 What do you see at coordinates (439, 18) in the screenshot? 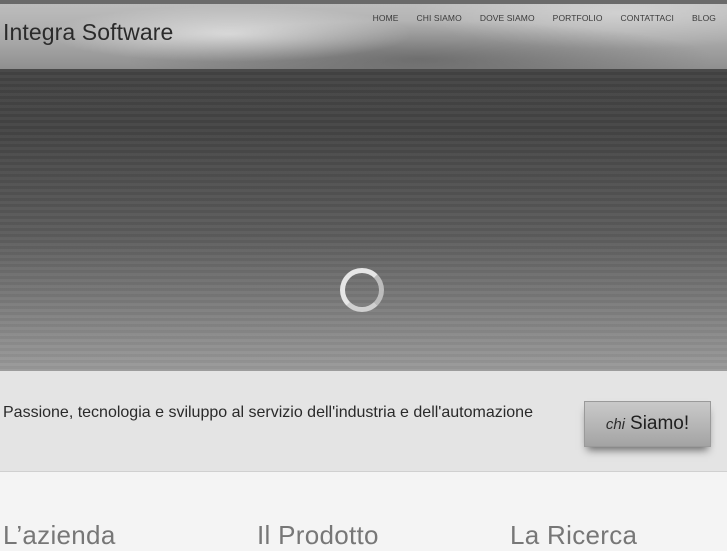
I see `nav-chi-siamo: CHI SIAMO` at bounding box center [439, 18].